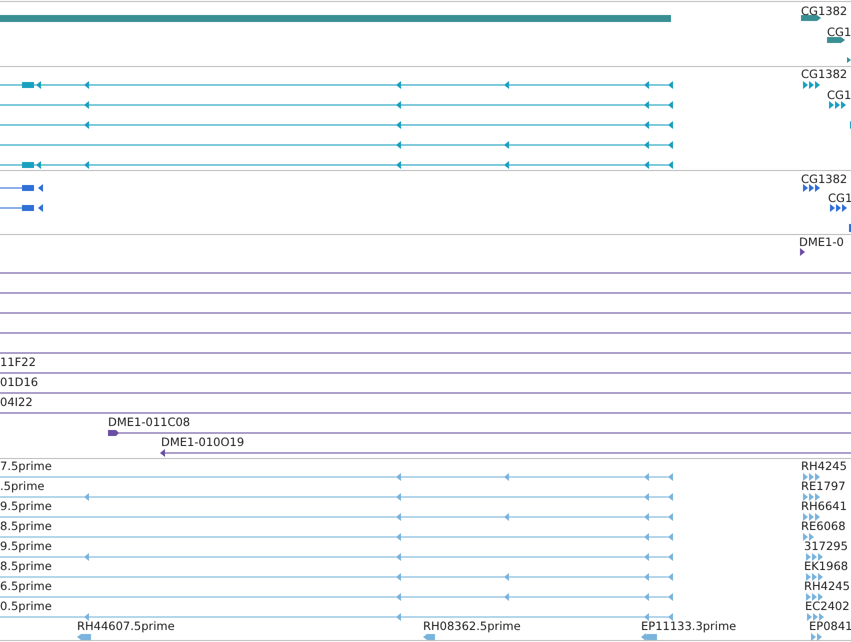  What do you see at coordinates (826, 566) in the screenshot?
I see `feature-label: EK1968` at bounding box center [826, 566].